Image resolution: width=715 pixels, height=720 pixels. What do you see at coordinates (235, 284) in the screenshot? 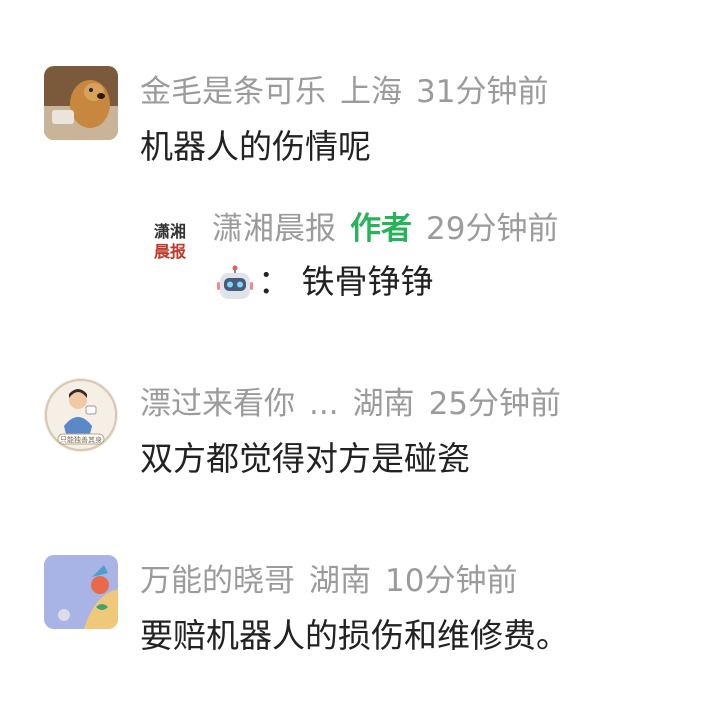
I see `robot-face-icon` at bounding box center [235, 284].